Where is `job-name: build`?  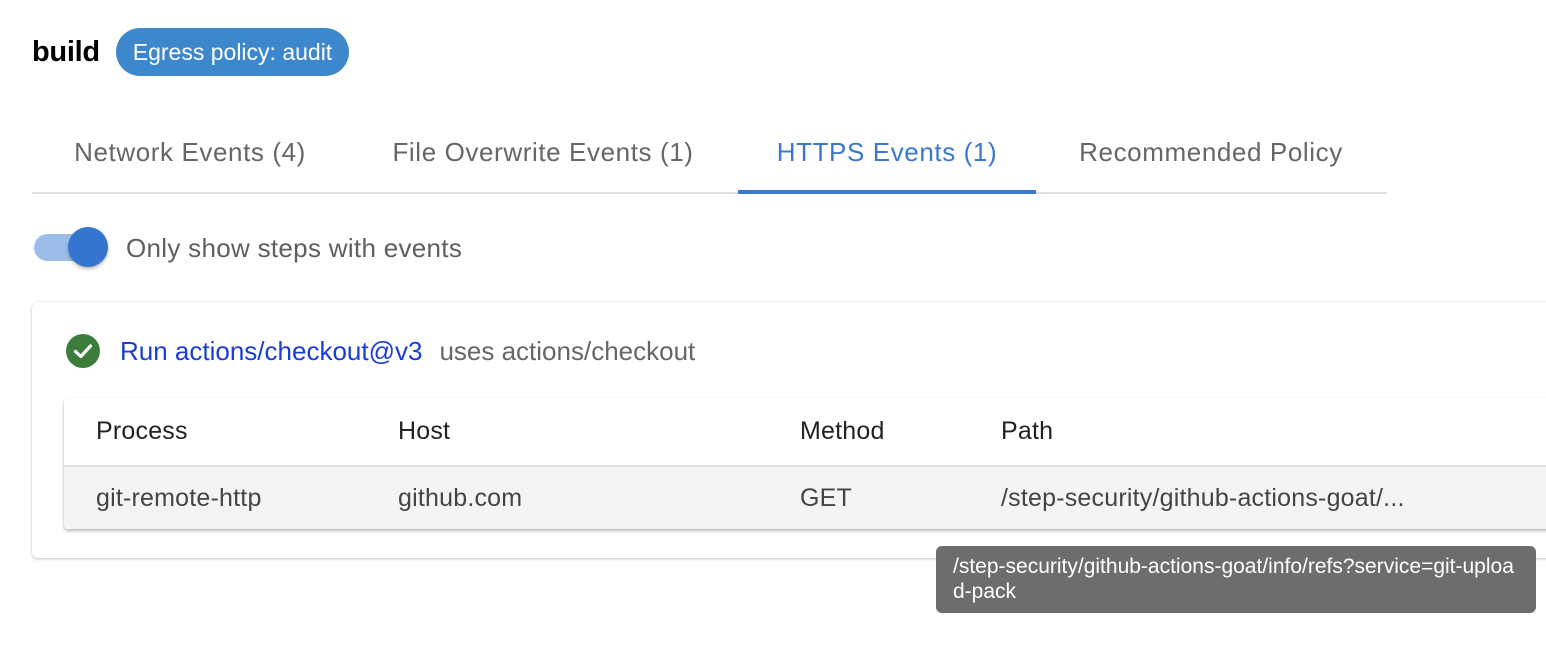
job-name: build is located at coordinates (66, 51).